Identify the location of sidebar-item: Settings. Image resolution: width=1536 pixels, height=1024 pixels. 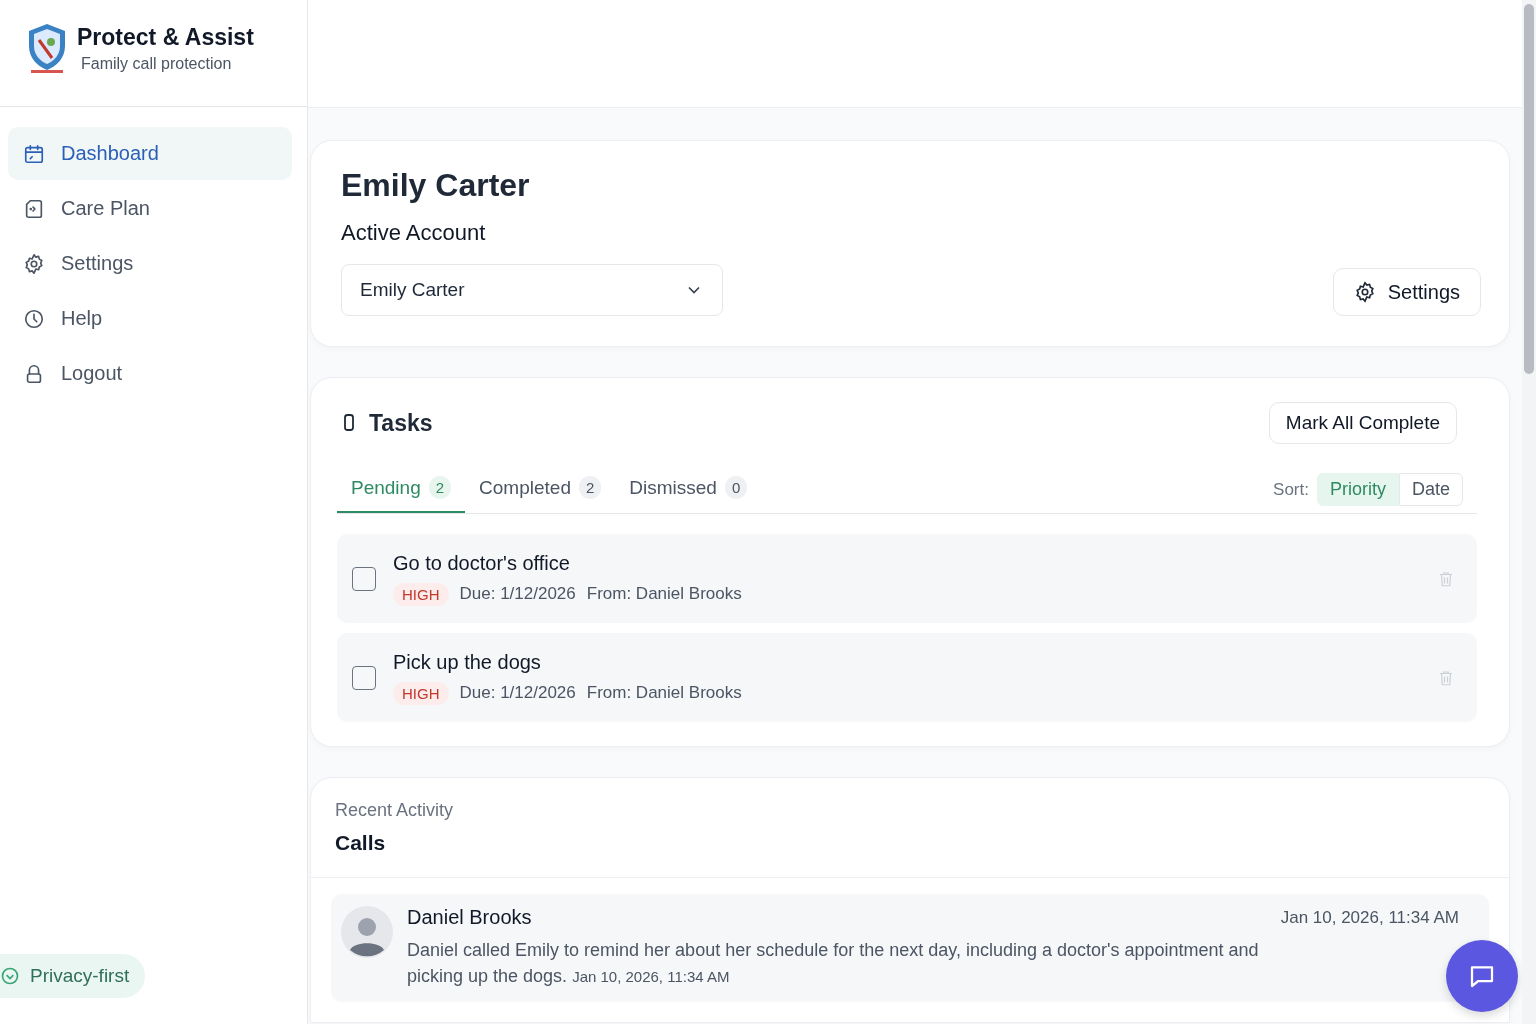
(150, 263).